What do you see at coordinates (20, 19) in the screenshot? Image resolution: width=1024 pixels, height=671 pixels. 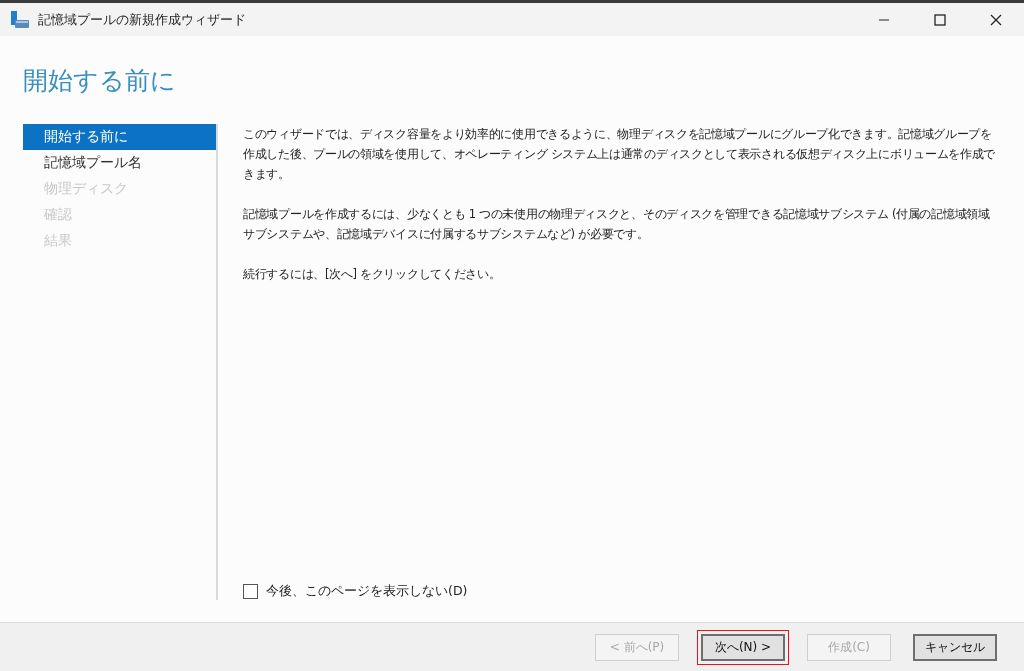 I see `storage-pool-icon` at bounding box center [20, 19].